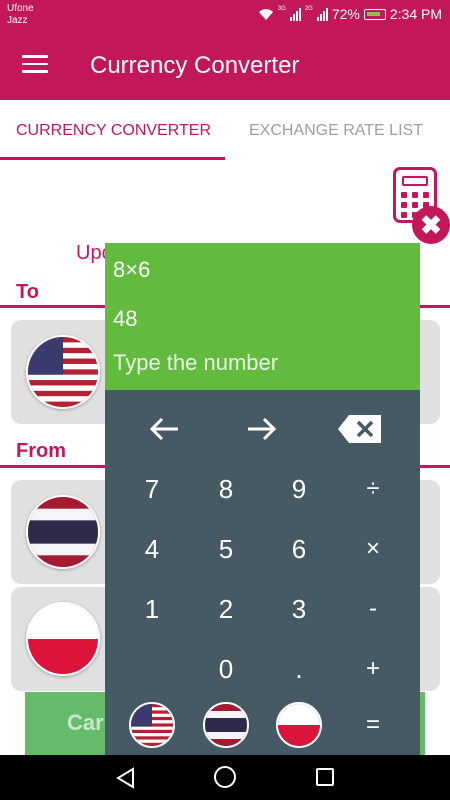 Image resolution: width=450 pixels, height=800 pixels. What do you see at coordinates (299, 609) in the screenshot?
I see `key-3: 3` at bounding box center [299, 609].